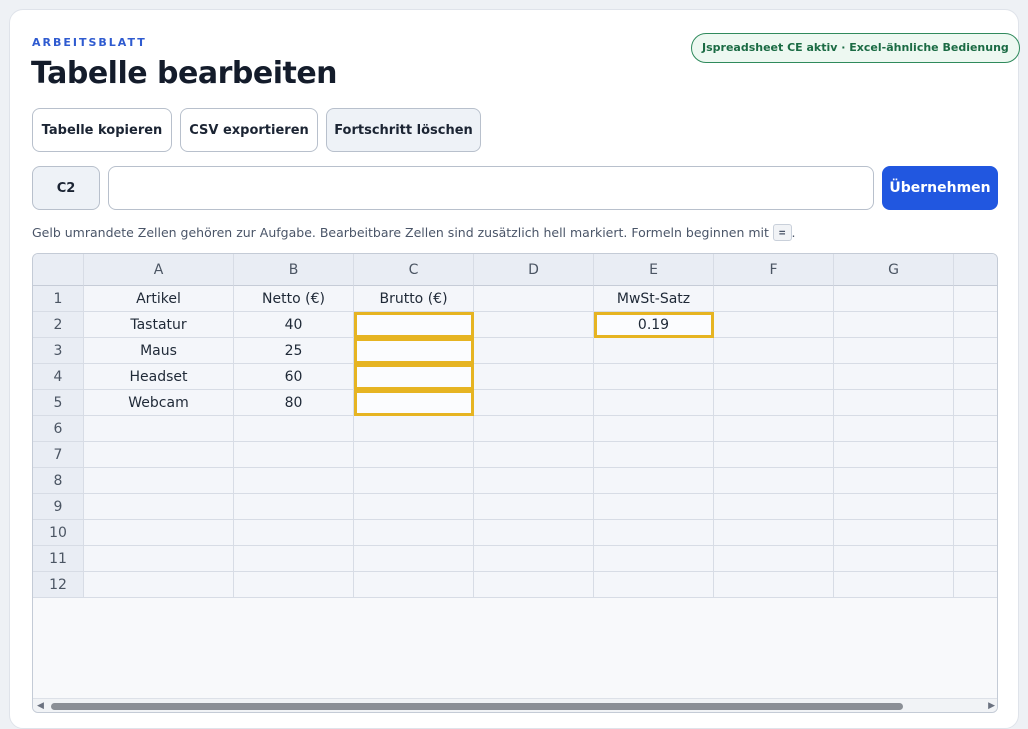  I want to click on copy-table-button: Tabelle kopieren, so click(102, 130).